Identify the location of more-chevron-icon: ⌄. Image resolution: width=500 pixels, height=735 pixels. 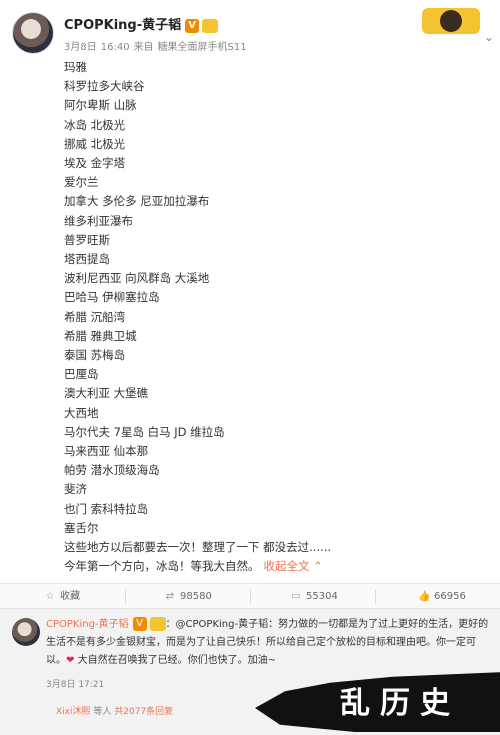
(489, 37).